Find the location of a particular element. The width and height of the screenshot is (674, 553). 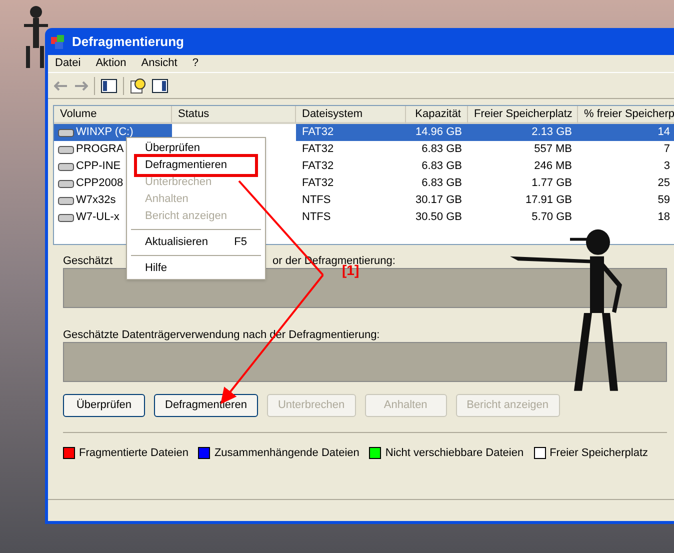

table-cell-text: 30.17 GB is located at coordinates (439, 200).